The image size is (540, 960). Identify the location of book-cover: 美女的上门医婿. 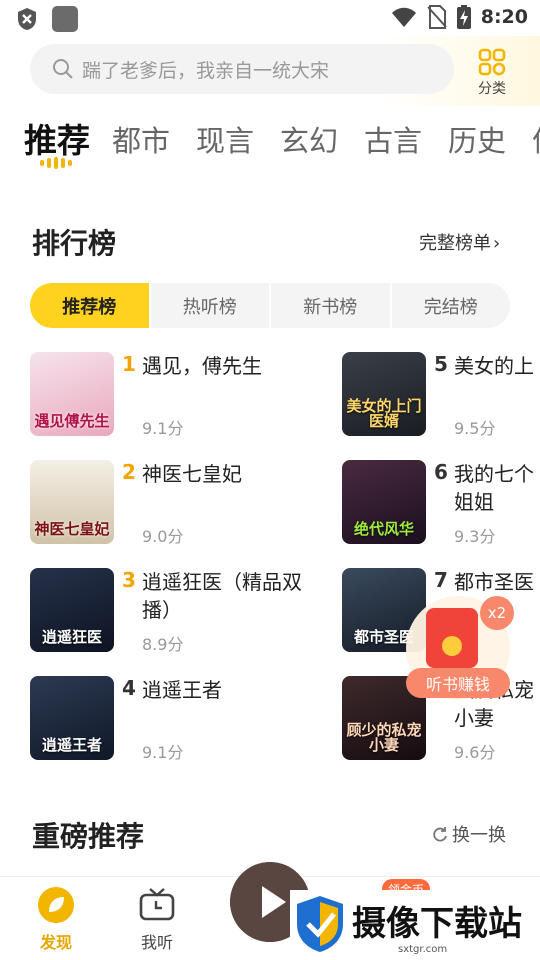
(384, 394).